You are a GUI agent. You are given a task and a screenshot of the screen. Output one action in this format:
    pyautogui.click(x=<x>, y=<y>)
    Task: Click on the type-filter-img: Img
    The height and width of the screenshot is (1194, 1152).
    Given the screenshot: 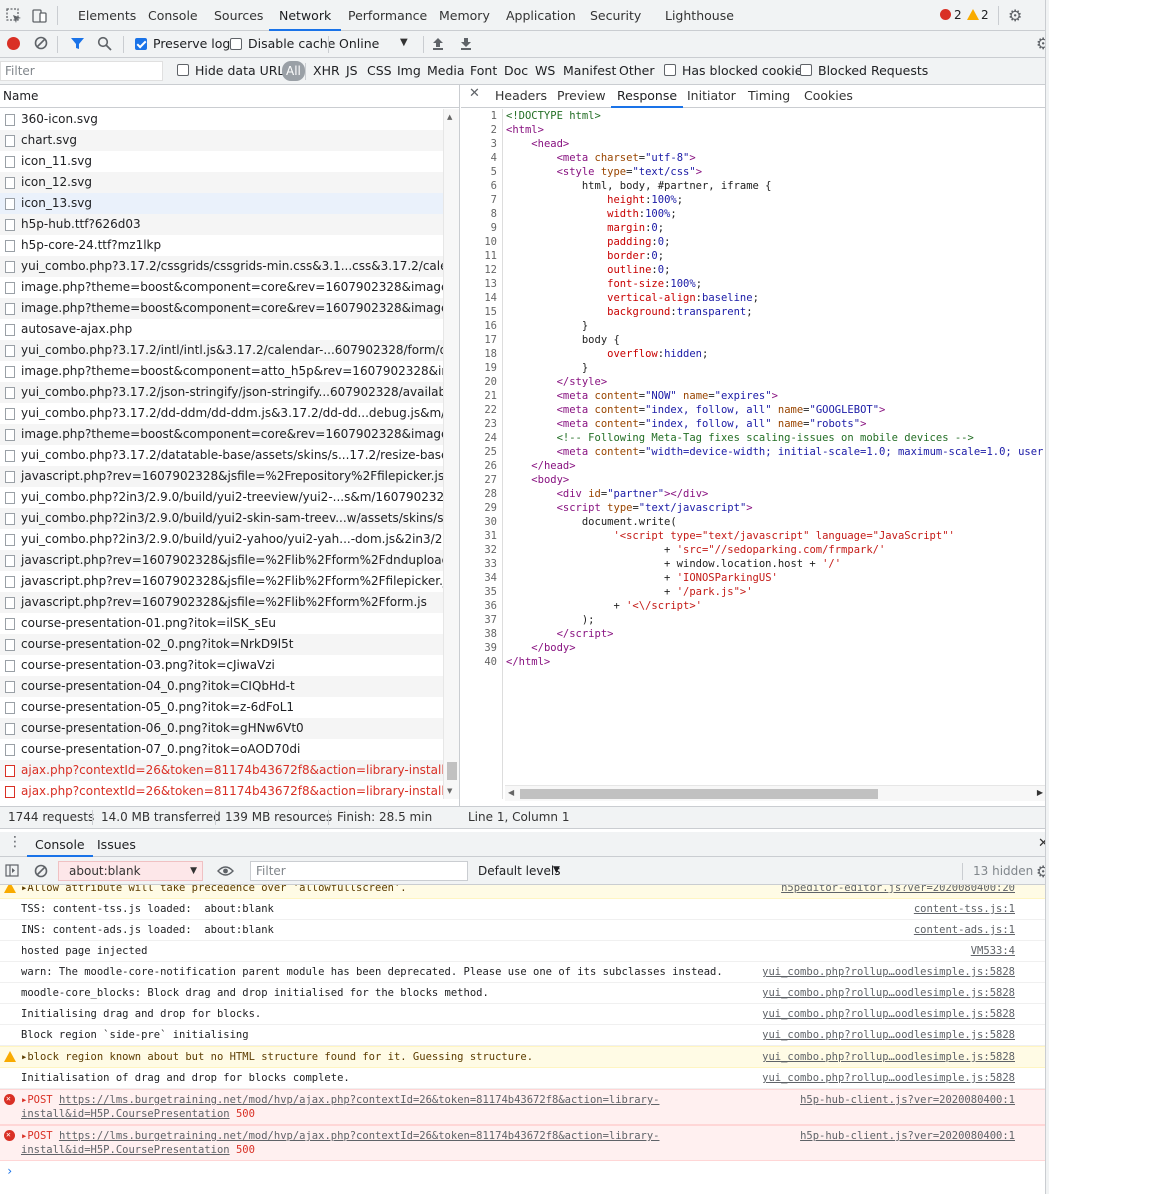 What is the action you would take?
    pyautogui.click(x=409, y=70)
    